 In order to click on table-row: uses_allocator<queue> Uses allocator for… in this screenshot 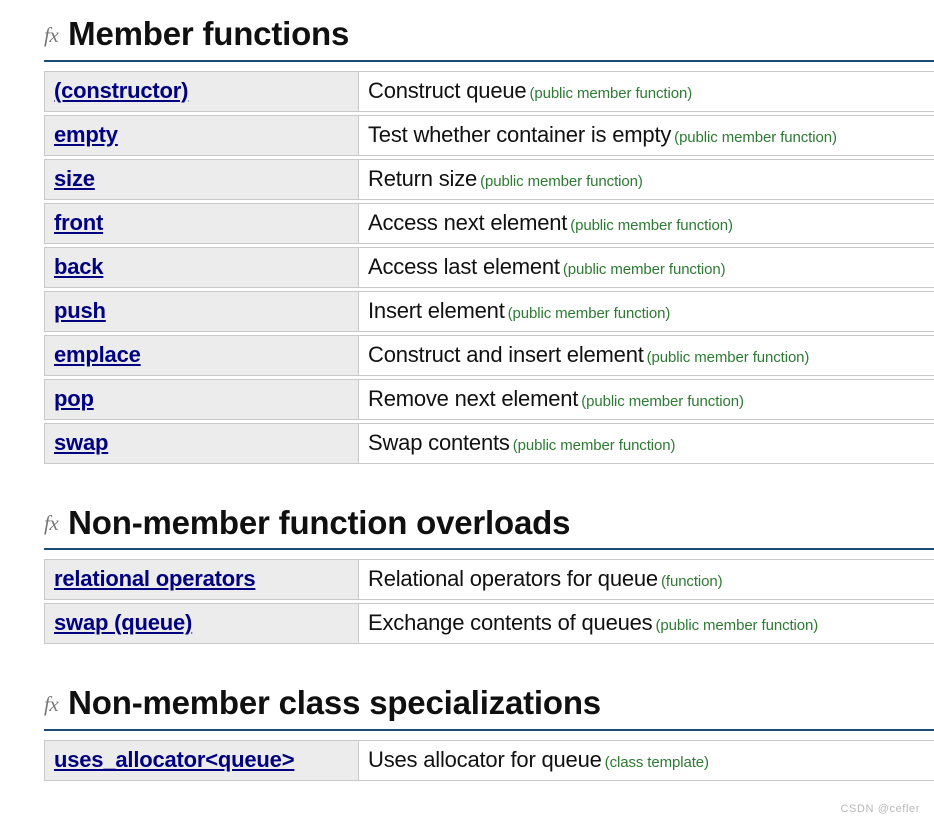, I will do `click(489, 760)`.